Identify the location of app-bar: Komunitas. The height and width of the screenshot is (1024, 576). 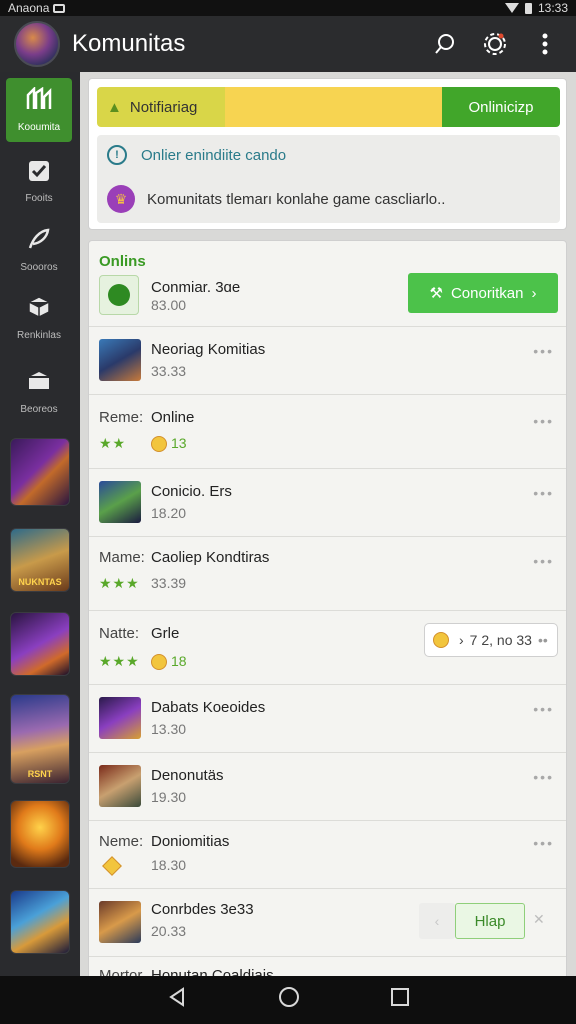
(288, 44).